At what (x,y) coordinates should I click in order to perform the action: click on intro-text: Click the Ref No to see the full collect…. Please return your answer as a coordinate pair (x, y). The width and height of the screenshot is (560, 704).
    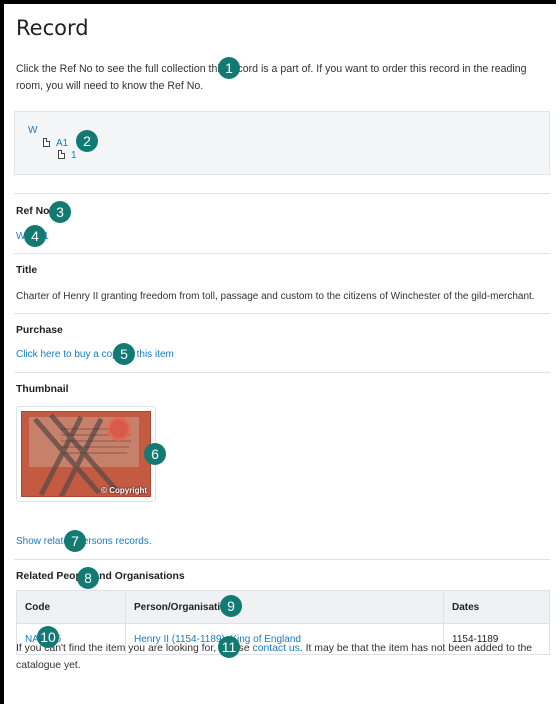
    Looking at the image, I should click on (271, 77).